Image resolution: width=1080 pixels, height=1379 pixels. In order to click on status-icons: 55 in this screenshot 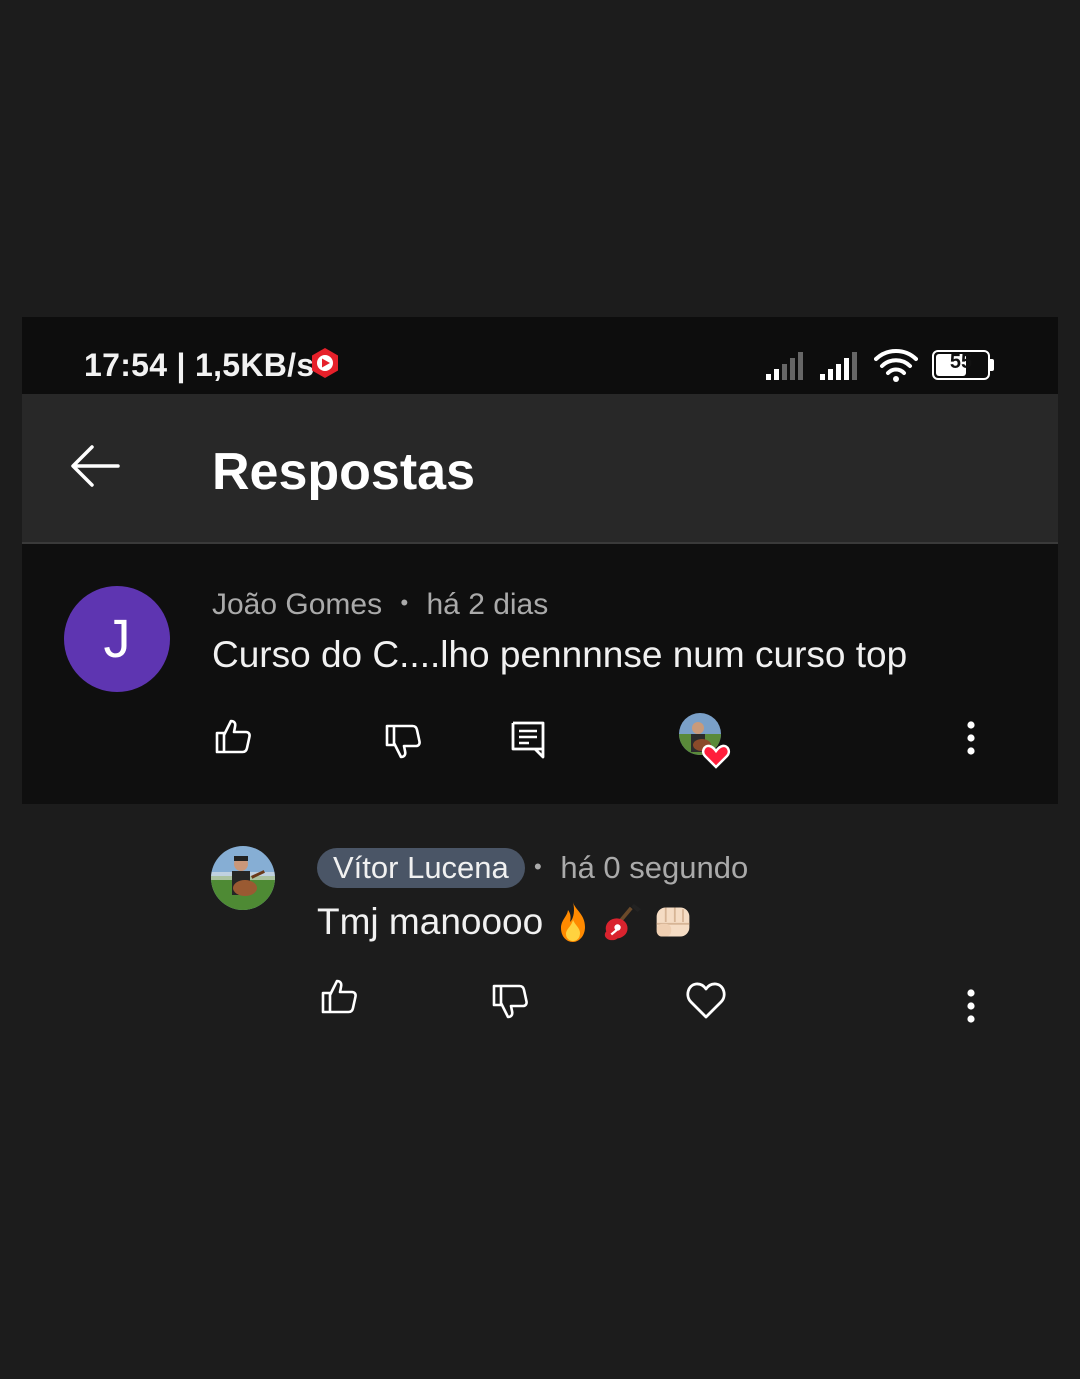, I will do `click(881, 365)`.